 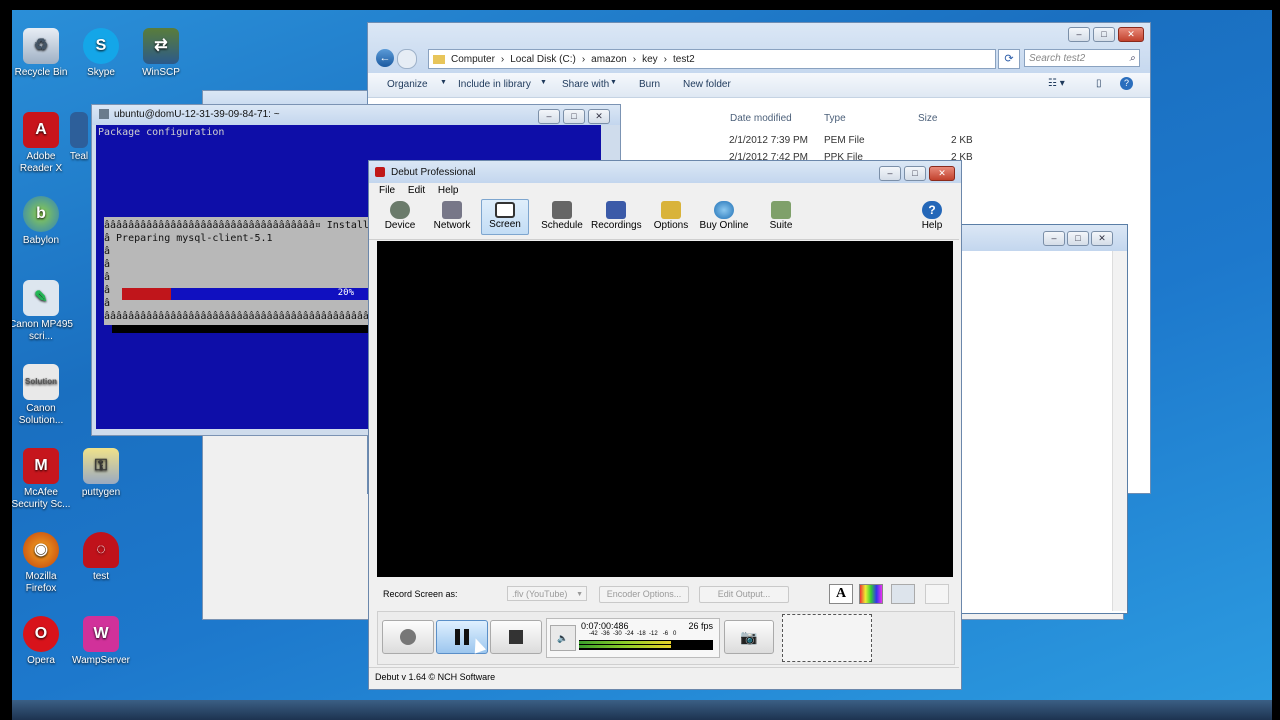 What do you see at coordinates (915, 173) in the screenshot?
I see `debut-maximize-button: □` at bounding box center [915, 173].